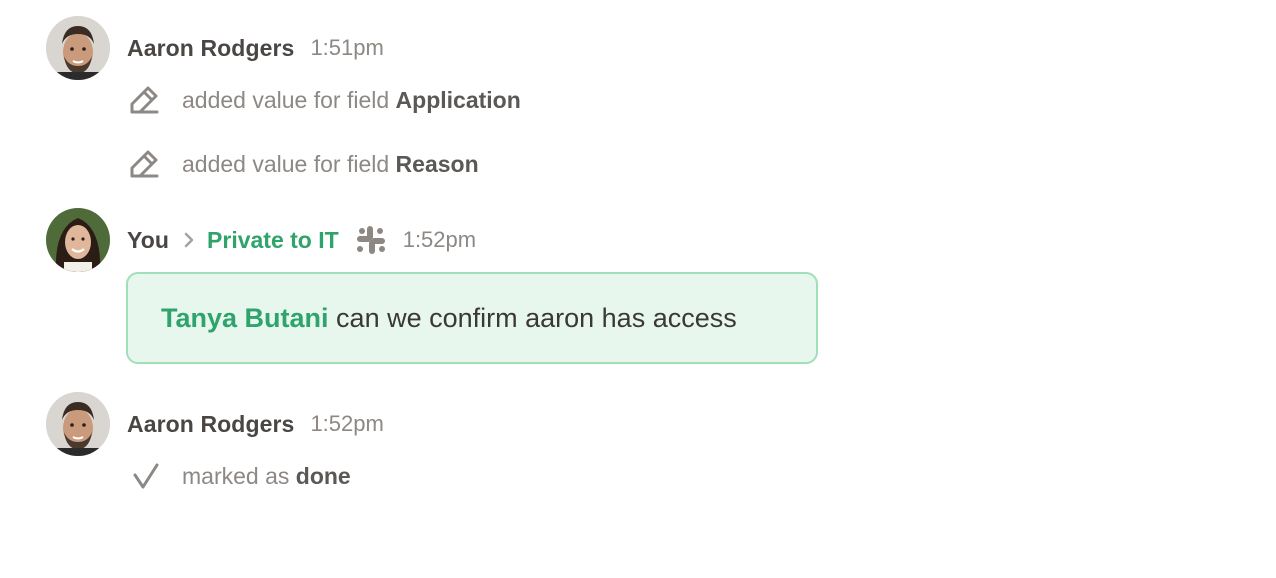 The width and height of the screenshot is (1276, 578). I want to click on chevron-right-icon, so click(189, 240).